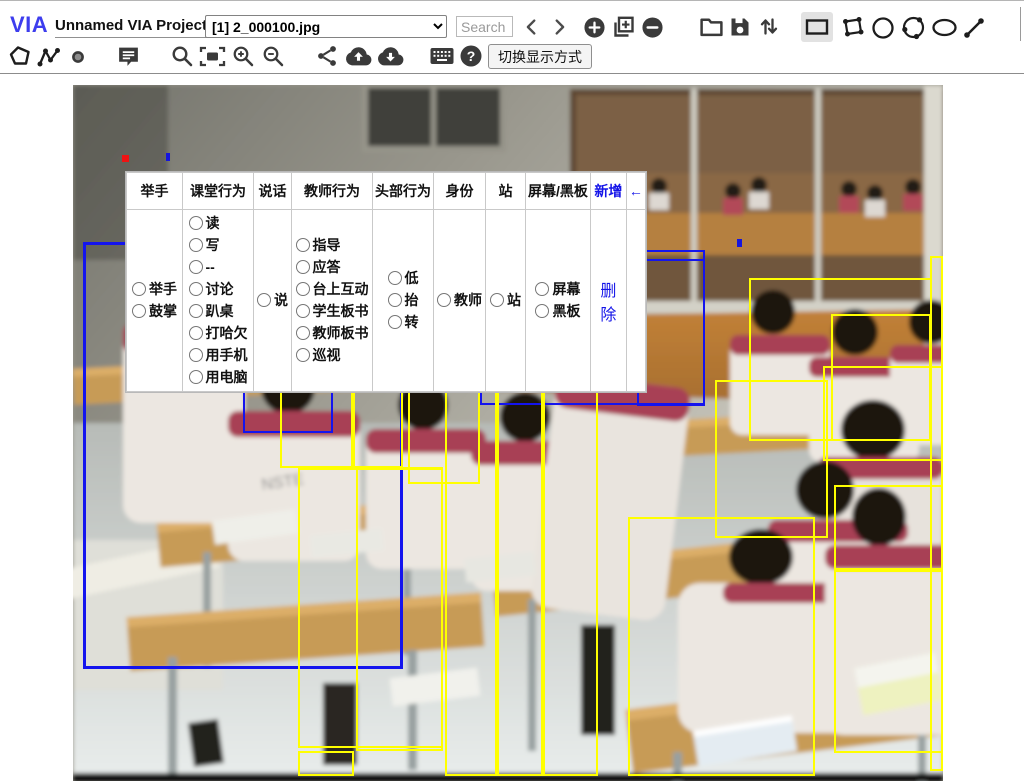 Image resolution: width=1024 pixels, height=781 pixels. What do you see at coordinates (332, 311) in the screenshot?
I see `radio-option-teacher-behavior: 学生板书` at bounding box center [332, 311].